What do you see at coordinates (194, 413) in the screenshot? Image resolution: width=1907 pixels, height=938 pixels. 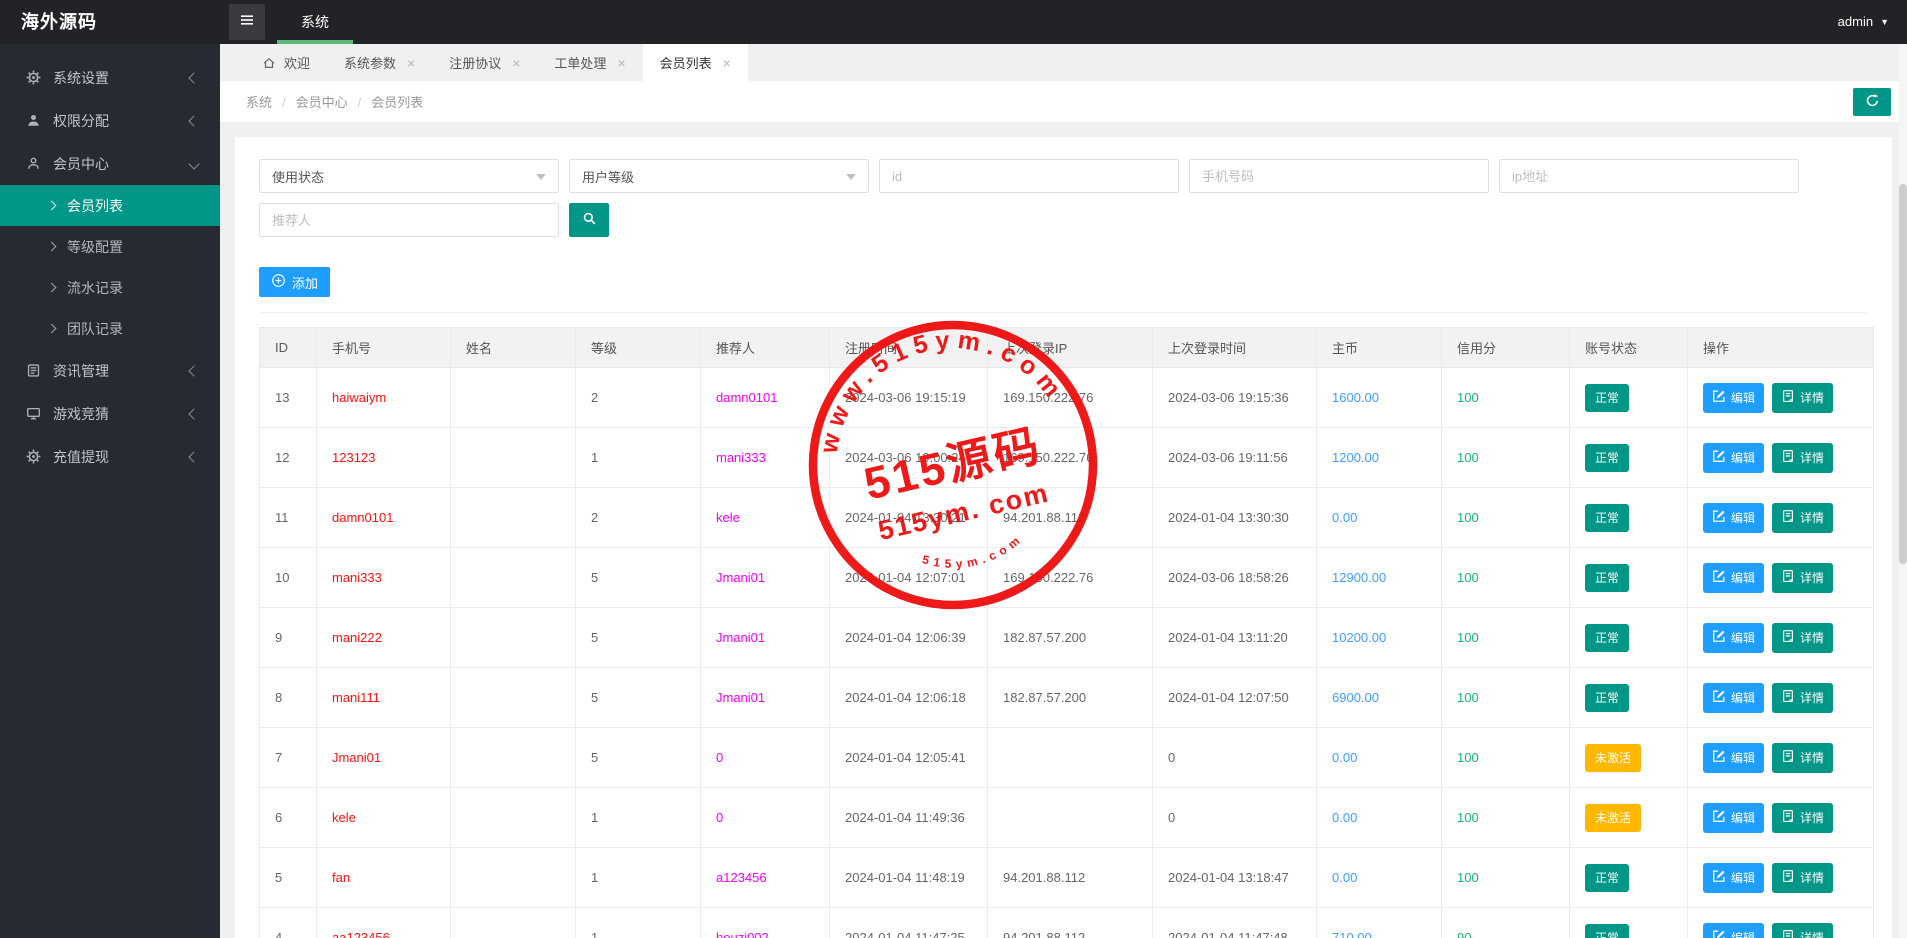 I see `chevron-left-icon` at bounding box center [194, 413].